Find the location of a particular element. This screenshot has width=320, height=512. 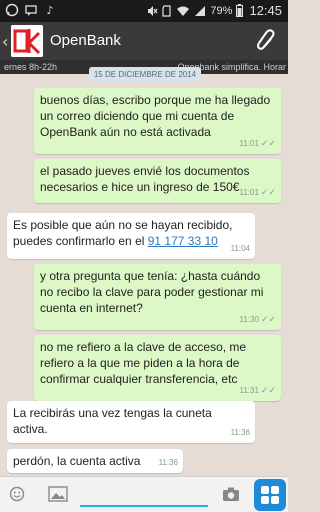

battery-icon is located at coordinates (240, 10).